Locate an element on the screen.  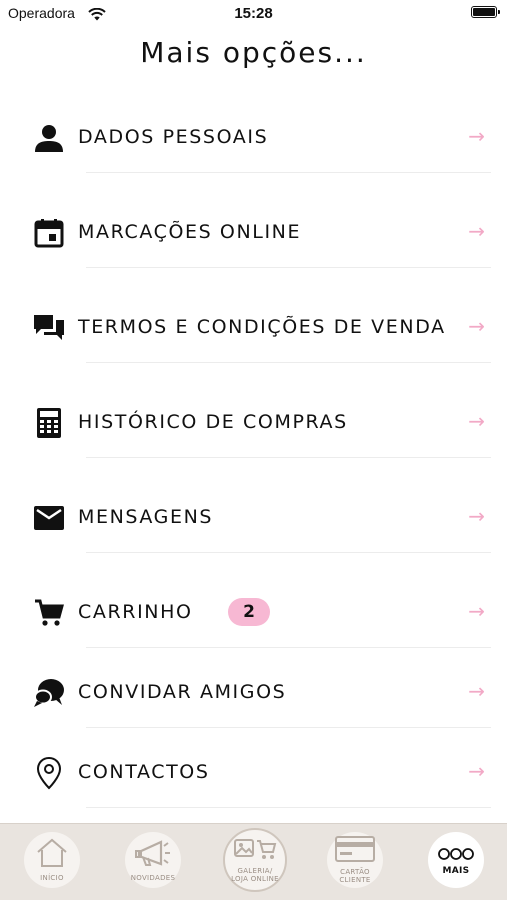
menu-item-historico-compras: HISTÓRICO DE COMPRAS → is located at coordinates (253, 425).